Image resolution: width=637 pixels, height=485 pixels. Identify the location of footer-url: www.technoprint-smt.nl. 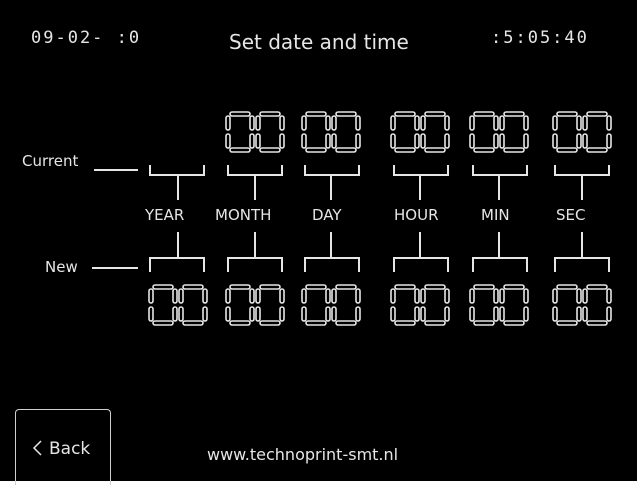
(303, 454).